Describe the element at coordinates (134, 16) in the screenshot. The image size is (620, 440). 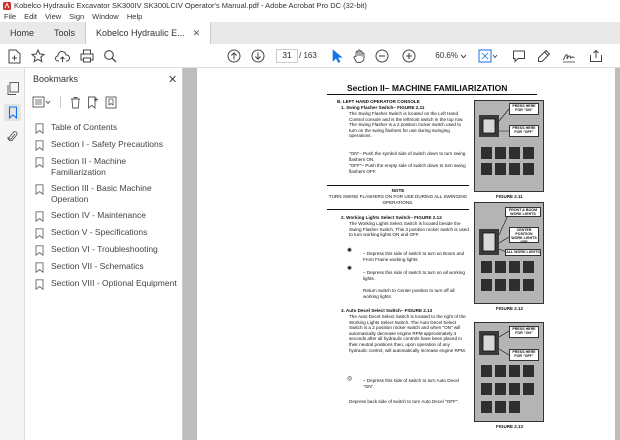
I see `menu-help: Help` at that location.